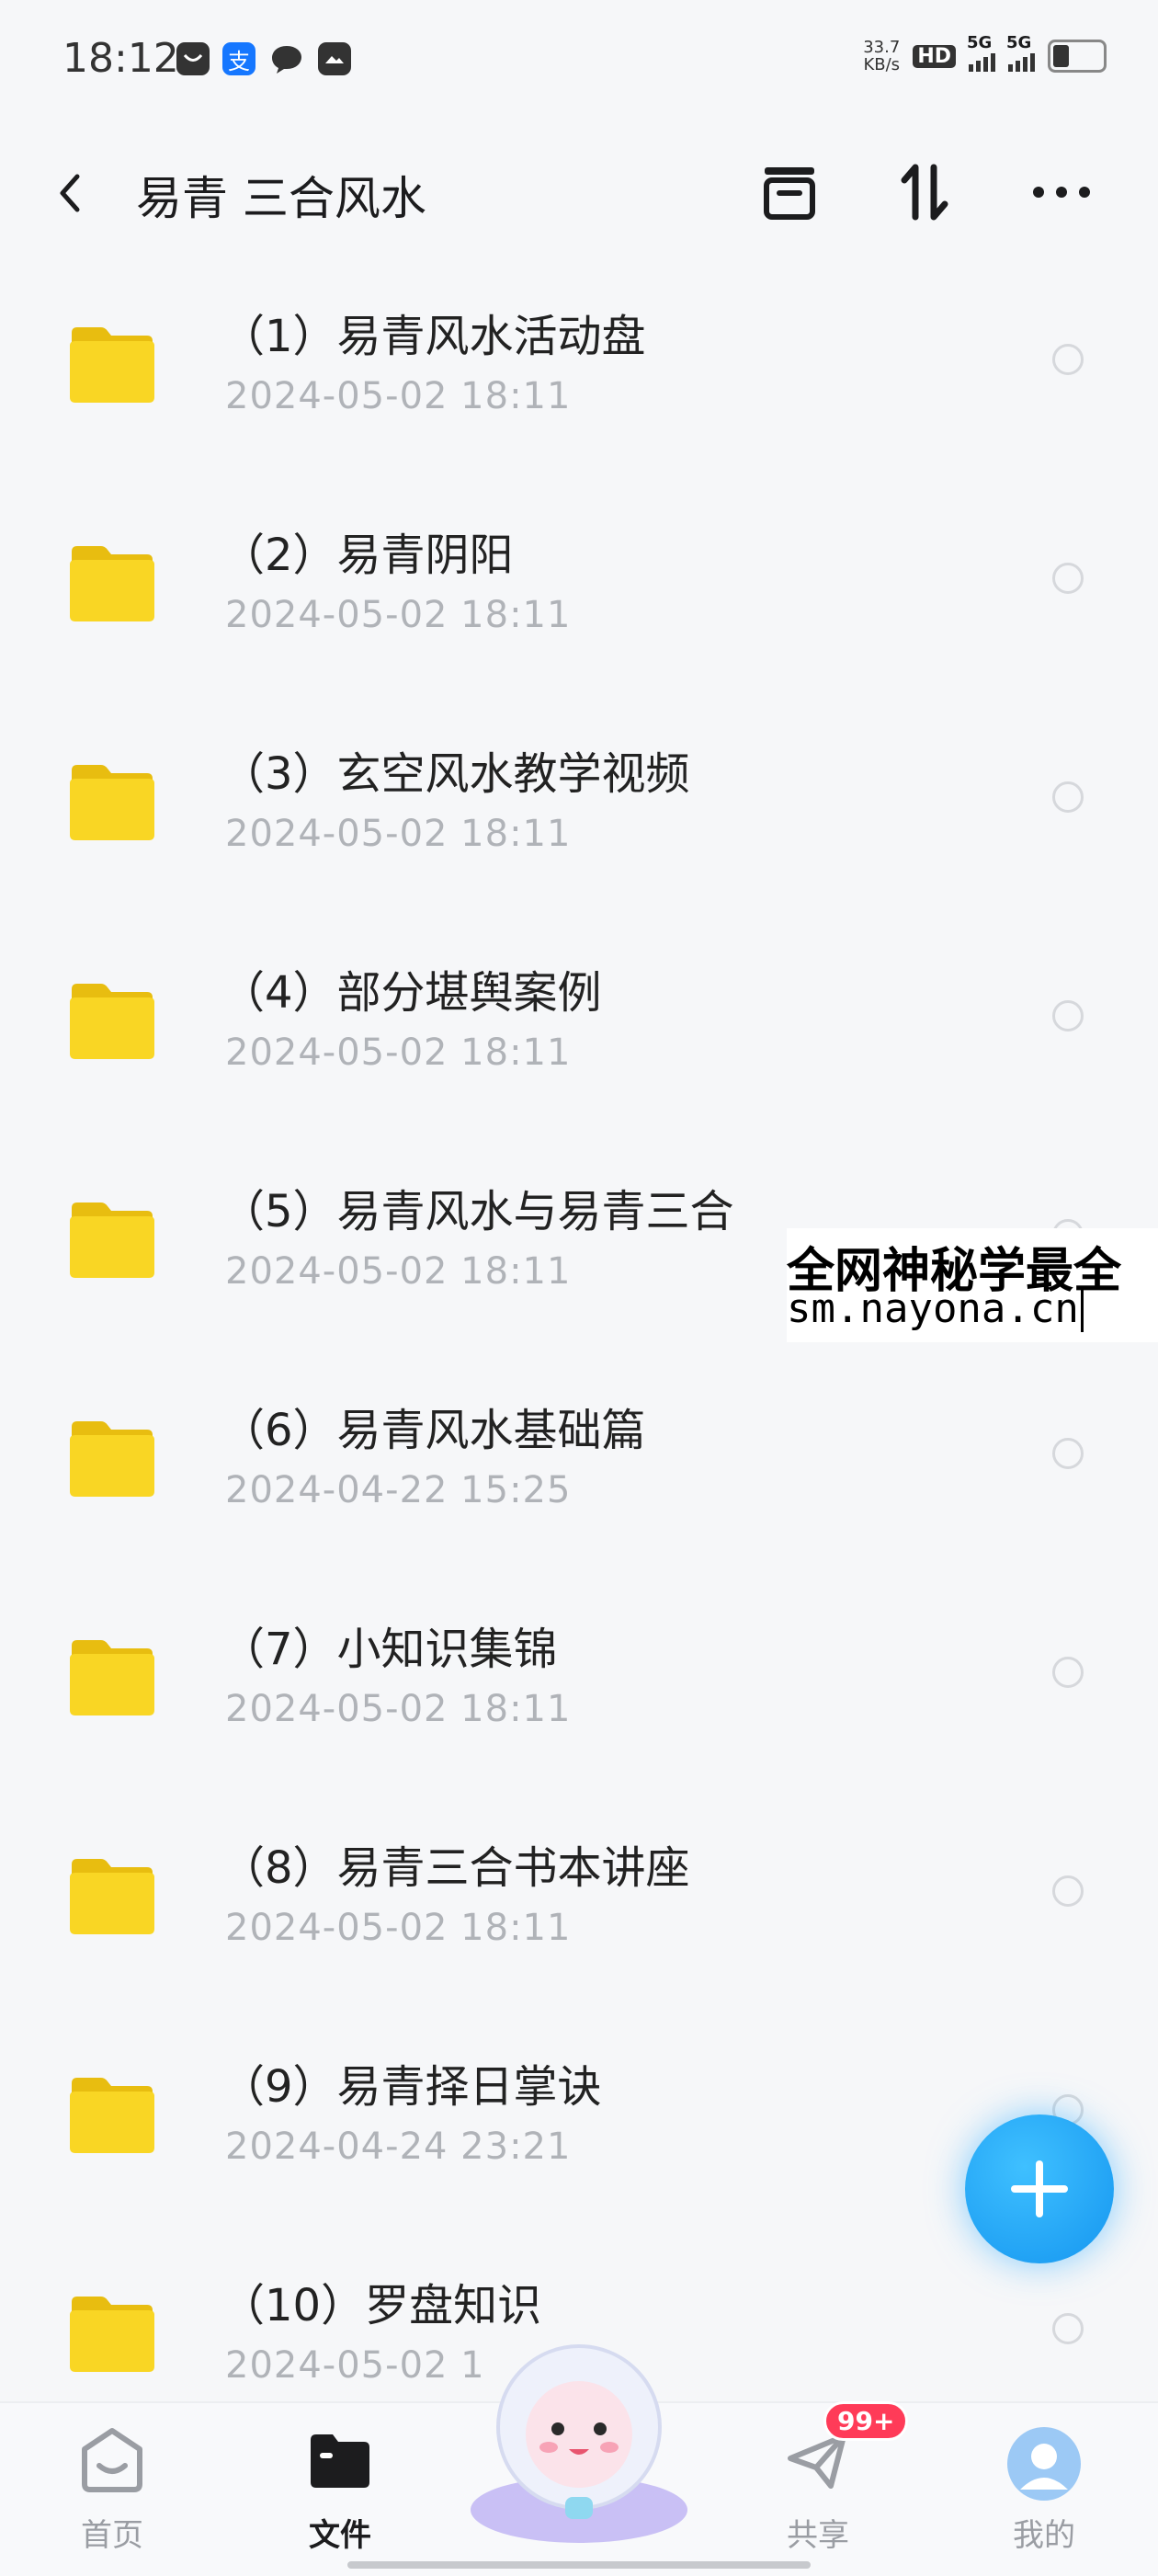  What do you see at coordinates (433, 336) in the screenshot?
I see `folder-name: （1）易青风水活动盘` at bounding box center [433, 336].